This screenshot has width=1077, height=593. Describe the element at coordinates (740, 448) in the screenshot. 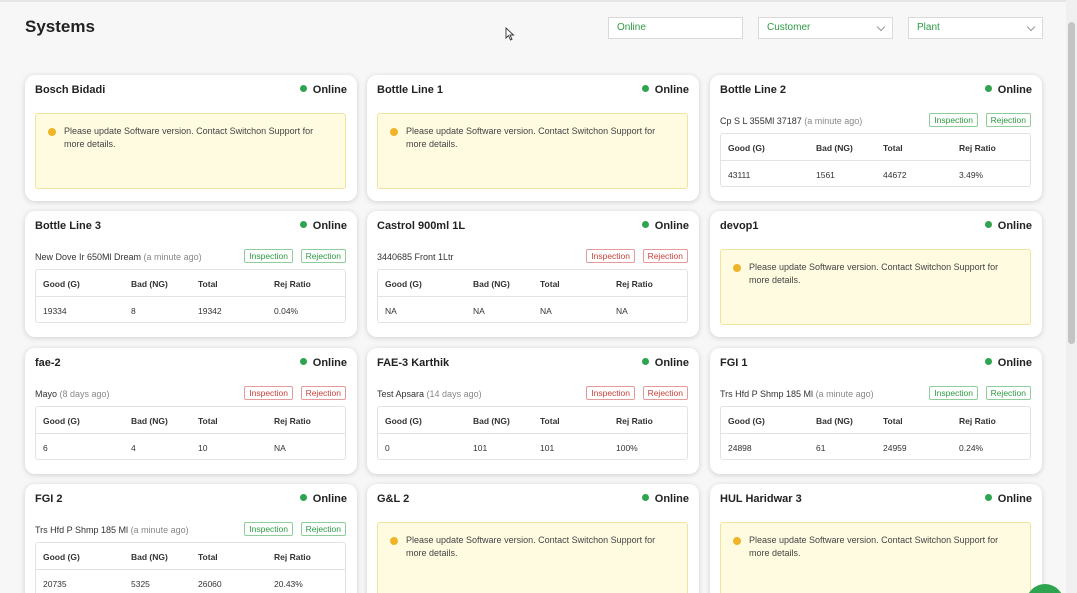

I see `table-cell: 24898` at that location.